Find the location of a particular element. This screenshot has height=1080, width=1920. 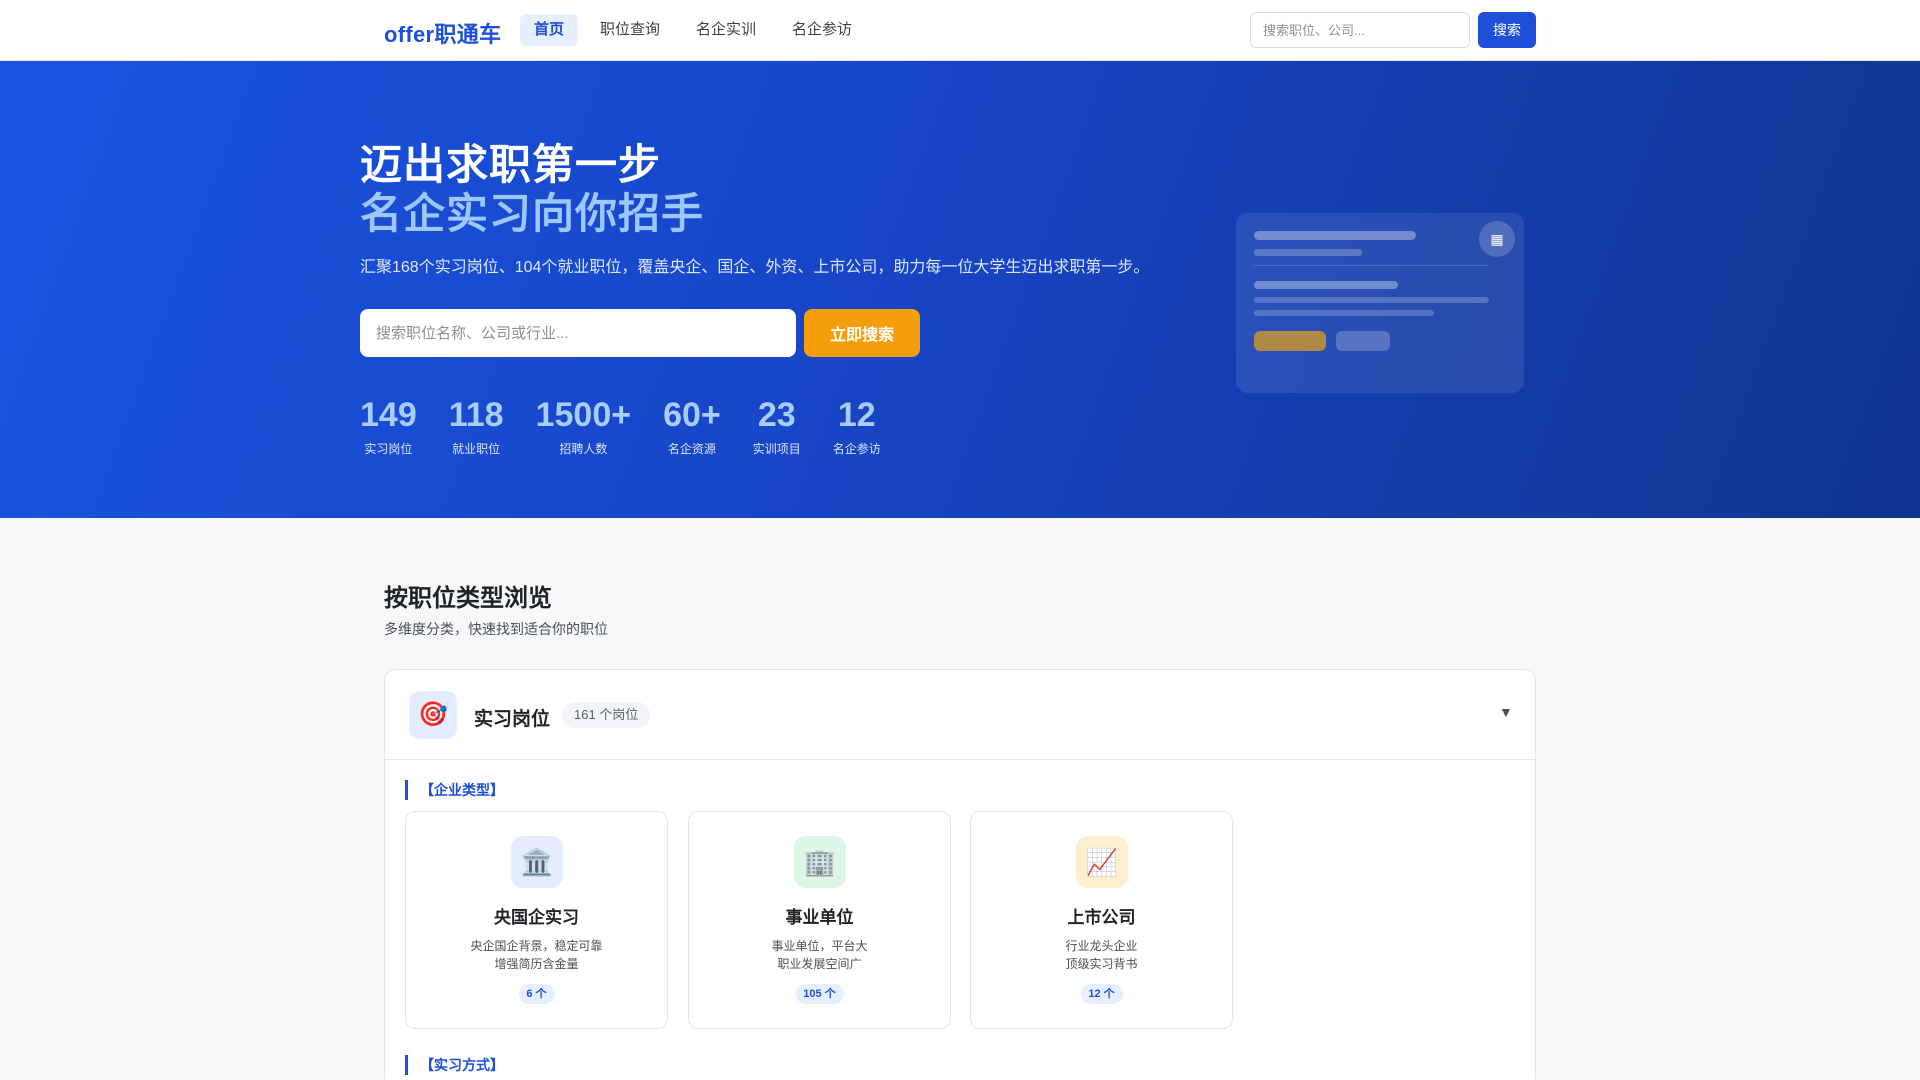

stat-internships: 149 实习岗位 is located at coordinates (388, 426).